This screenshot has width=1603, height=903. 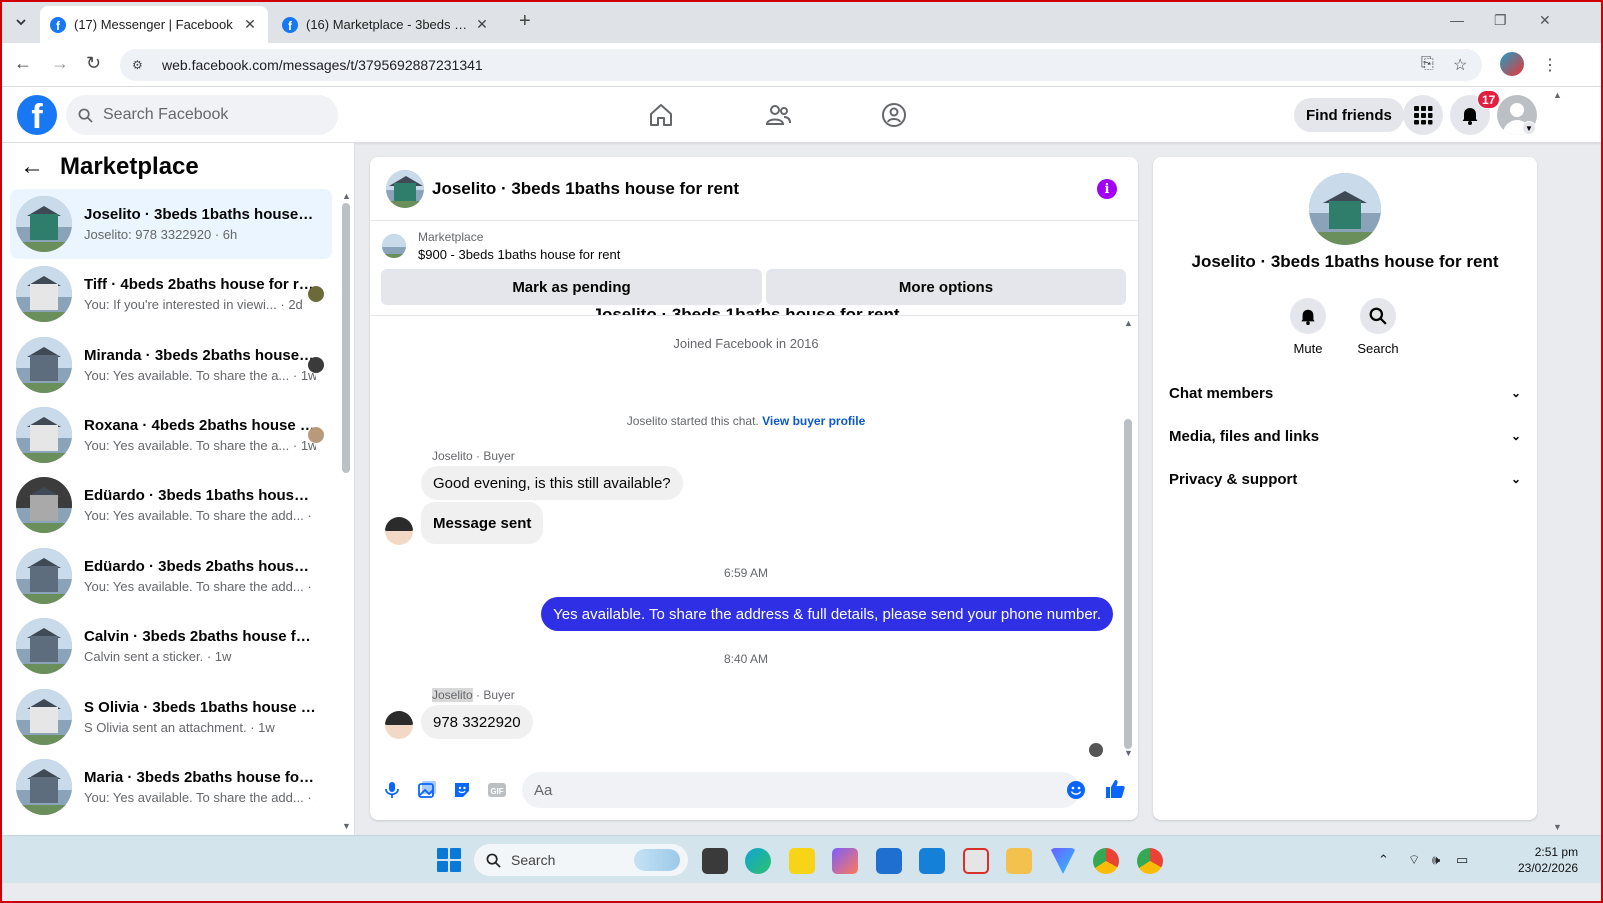 What do you see at coordinates (1550, 65) in the screenshot?
I see `browser-menu-icon: ⋮` at bounding box center [1550, 65].